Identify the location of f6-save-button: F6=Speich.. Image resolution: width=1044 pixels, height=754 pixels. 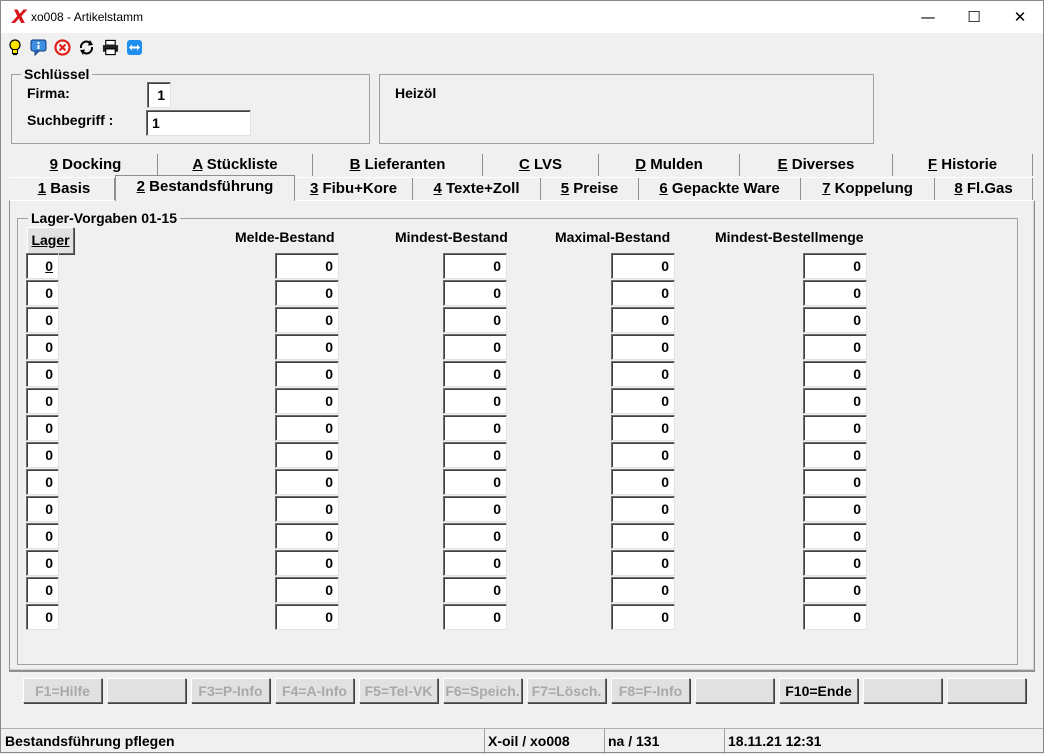
(482, 690).